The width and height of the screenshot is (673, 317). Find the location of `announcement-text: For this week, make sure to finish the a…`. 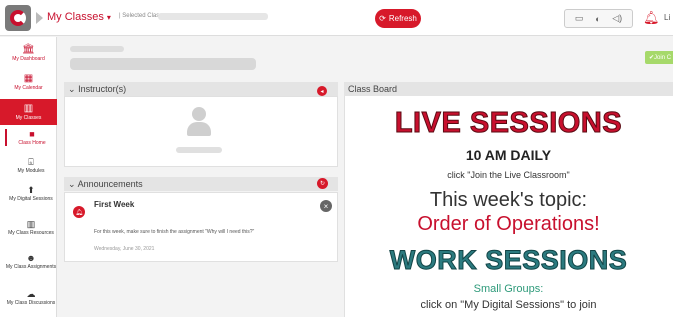

announcement-text: For this week, make sure to finish the a… is located at coordinates (174, 232).